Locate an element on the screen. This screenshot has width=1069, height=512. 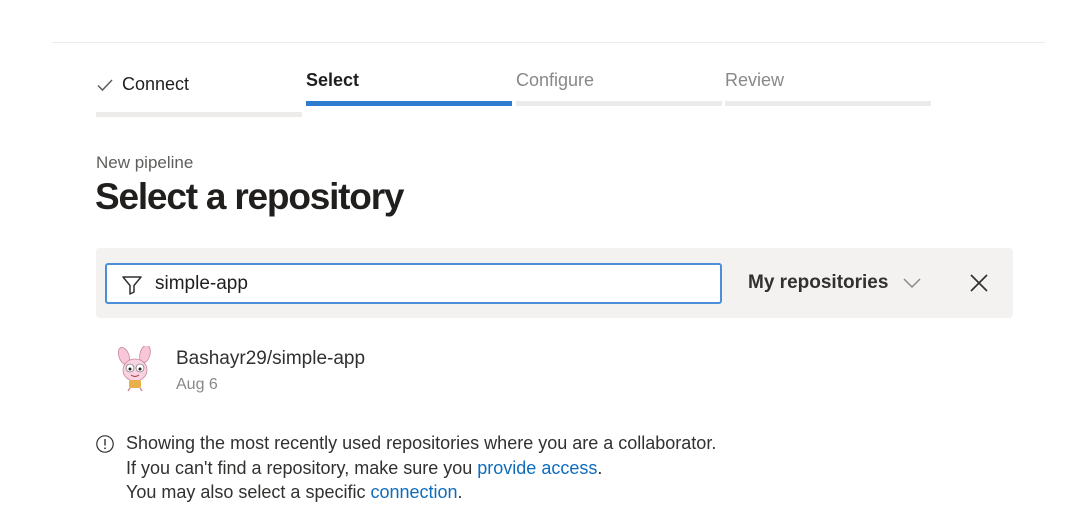
step-label: Review is located at coordinates (755, 80).